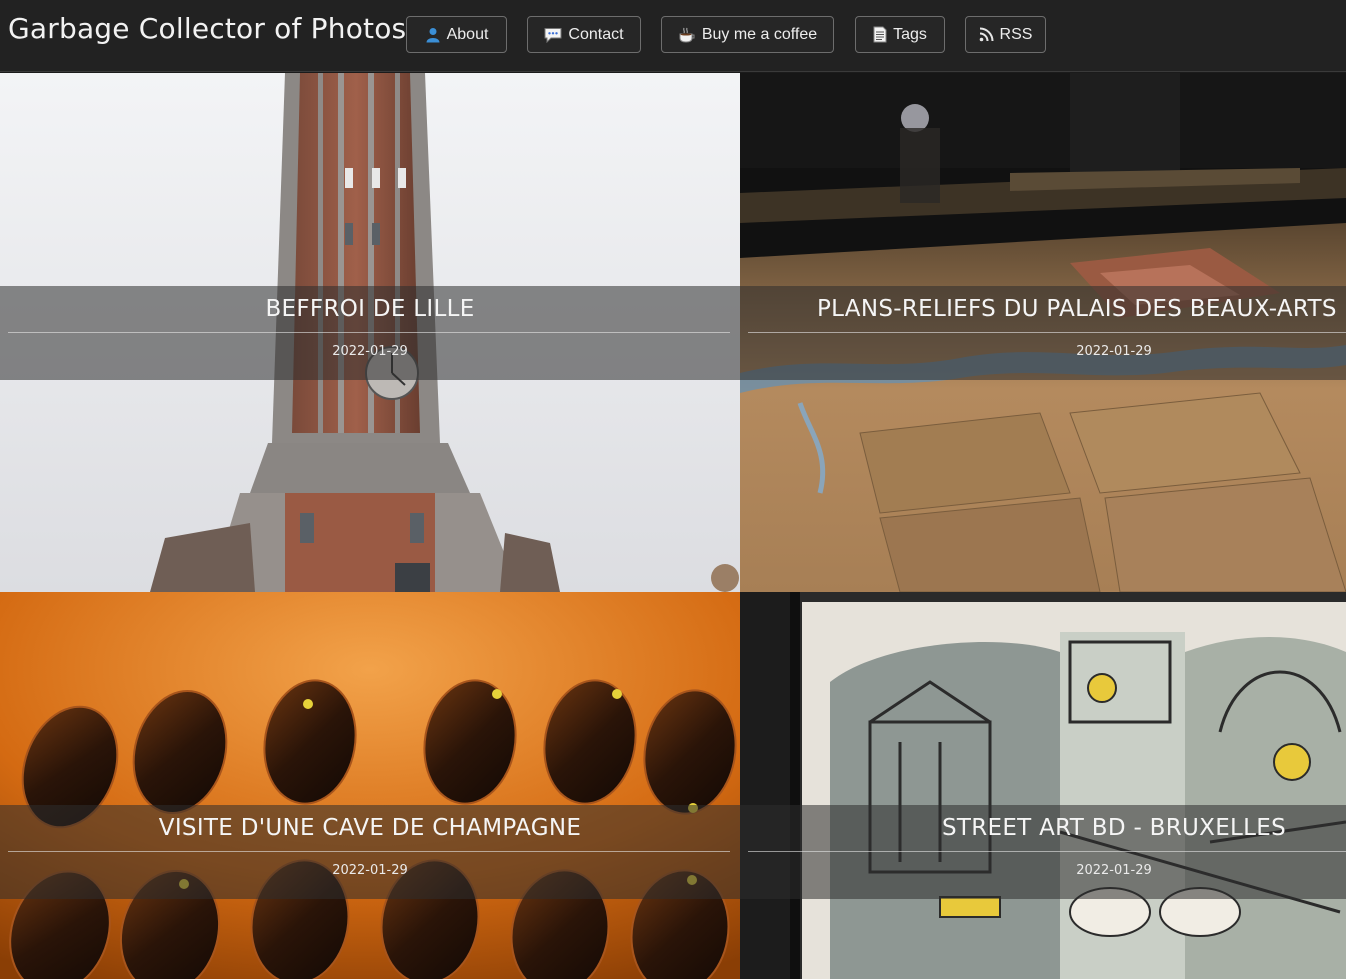  Describe the element at coordinates (433, 35) in the screenshot. I see `person-icon` at that location.